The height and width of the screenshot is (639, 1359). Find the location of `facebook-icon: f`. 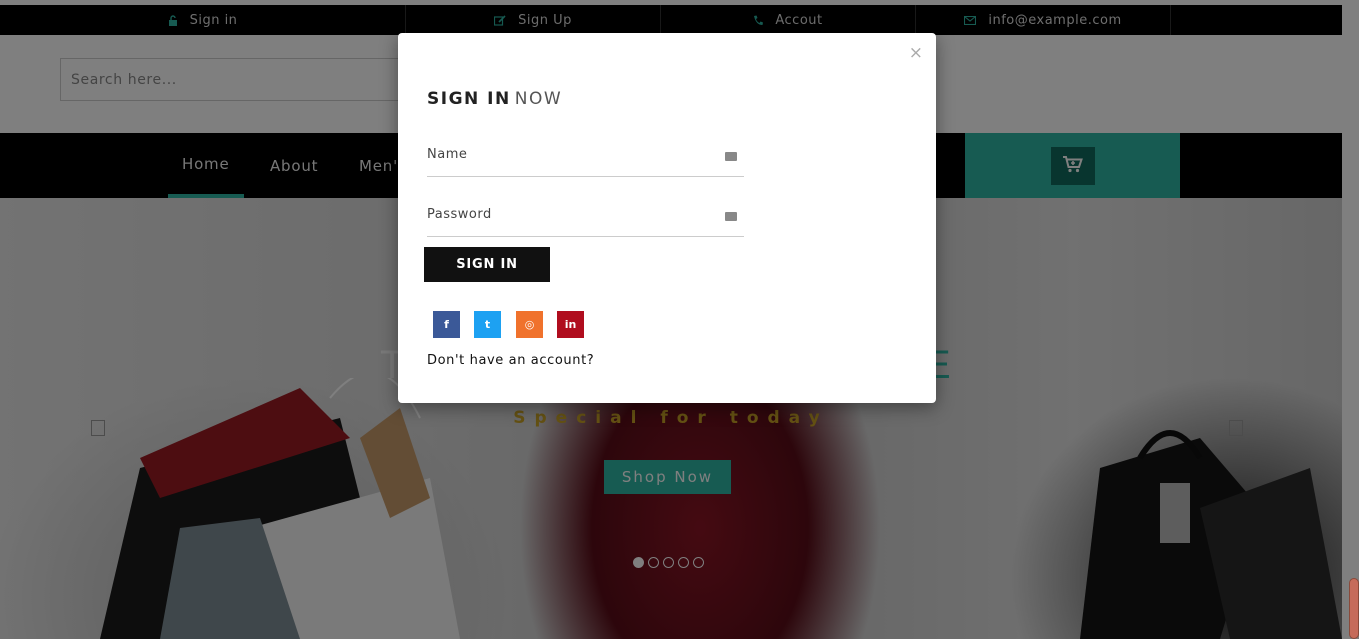

facebook-icon: f is located at coordinates (446, 324).